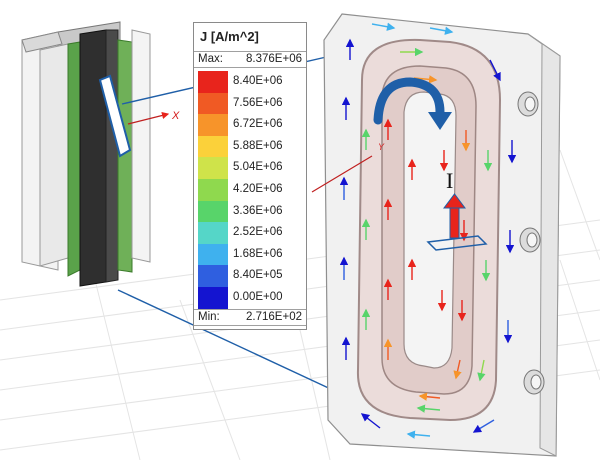 The width and height of the screenshot is (600, 460). Describe the element at coordinates (274, 59) in the screenshot. I see `legend-max-value: 8.376E+06` at that location.